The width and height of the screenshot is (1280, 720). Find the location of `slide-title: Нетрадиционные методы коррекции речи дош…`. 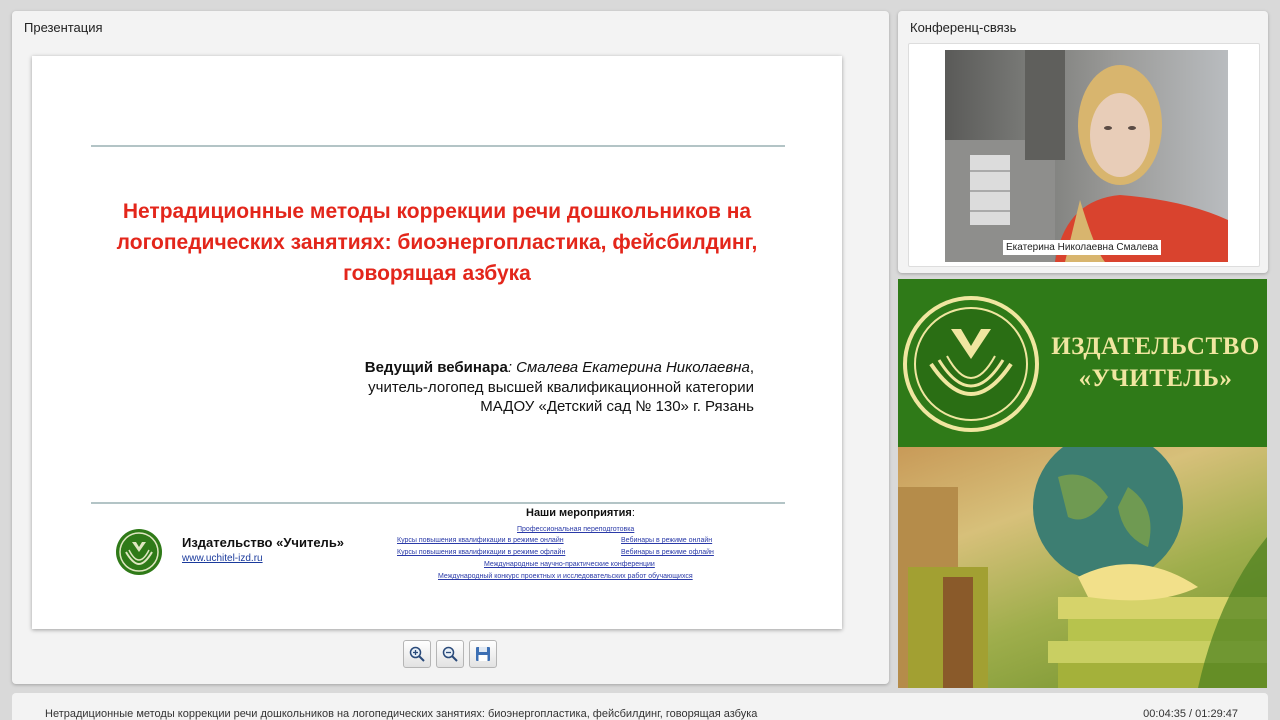

slide-title: Нетрадиционные методы коррекции речи дош… is located at coordinates (437, 242).